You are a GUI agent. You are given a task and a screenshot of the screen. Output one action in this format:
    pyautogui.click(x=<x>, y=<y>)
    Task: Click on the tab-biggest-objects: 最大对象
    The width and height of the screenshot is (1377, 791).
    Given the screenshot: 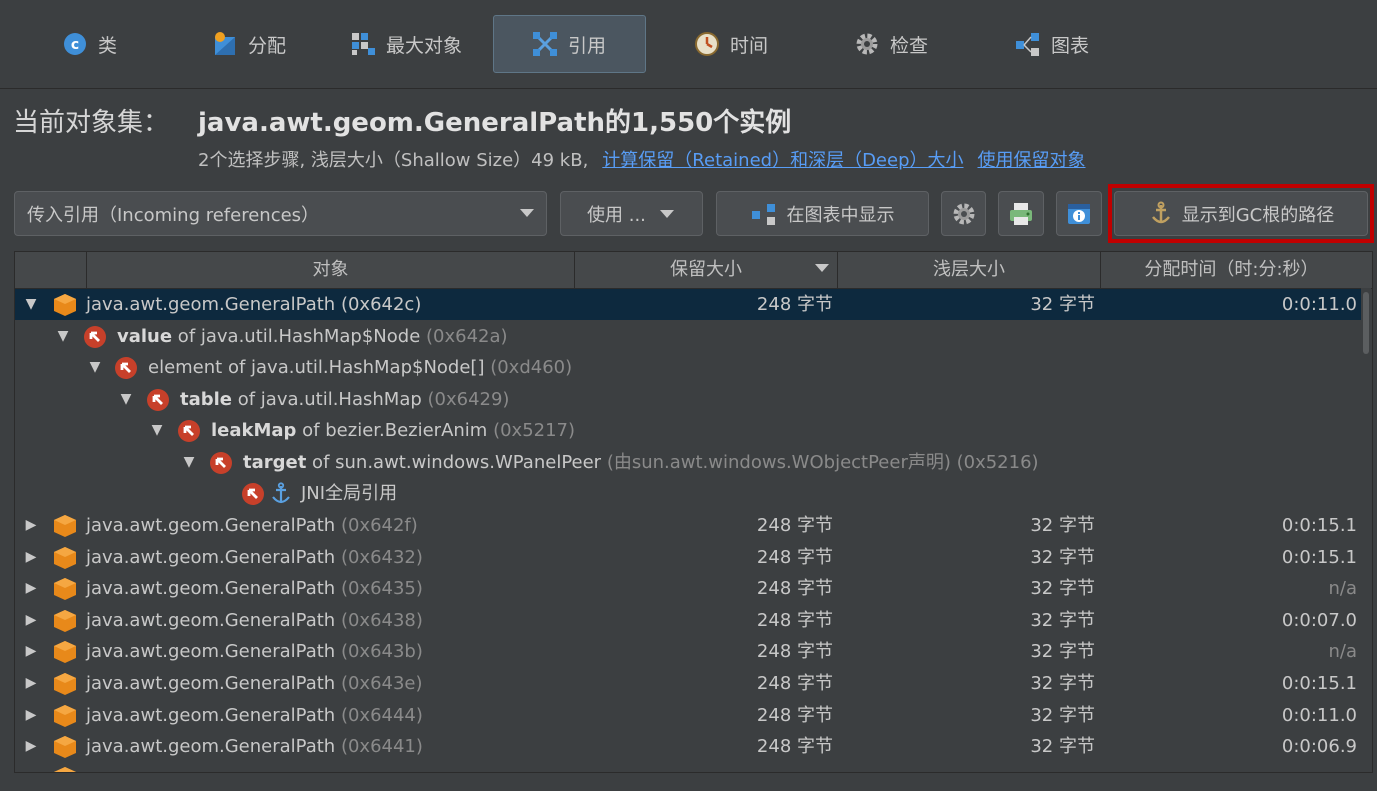 What is the action you would take?
    pyautogui.click(x=415, y=44)
    